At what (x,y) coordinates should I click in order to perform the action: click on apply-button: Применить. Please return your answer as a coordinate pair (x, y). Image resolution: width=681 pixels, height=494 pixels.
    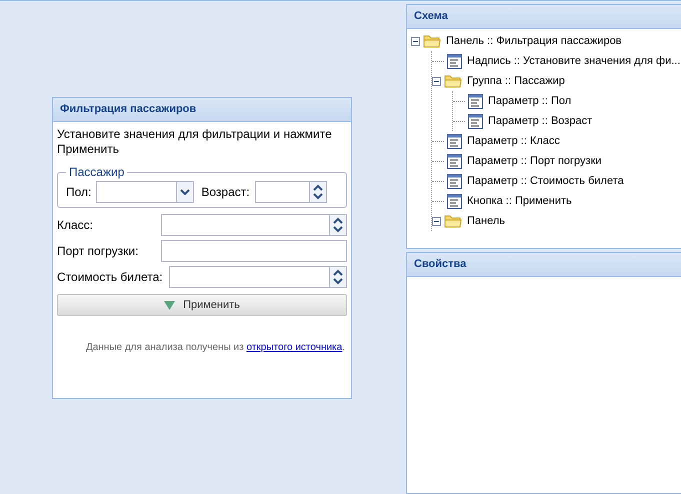
    Looking at the image, I should click on (202, 305).